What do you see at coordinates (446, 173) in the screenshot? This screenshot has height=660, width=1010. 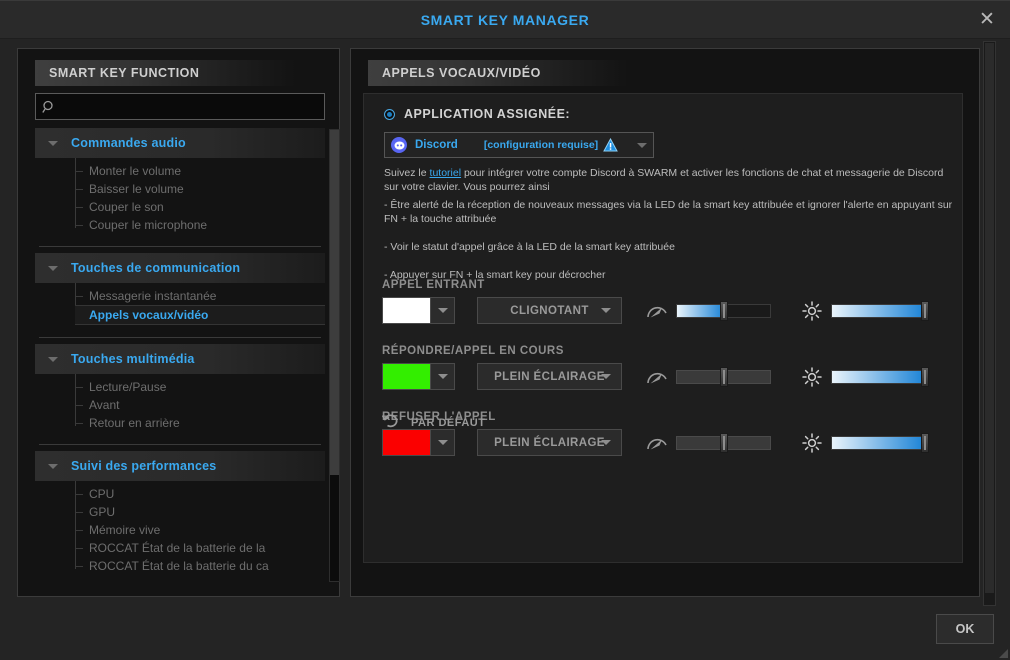 I see `tutorial-link: tutoriel` at bounding box center [446, 173].